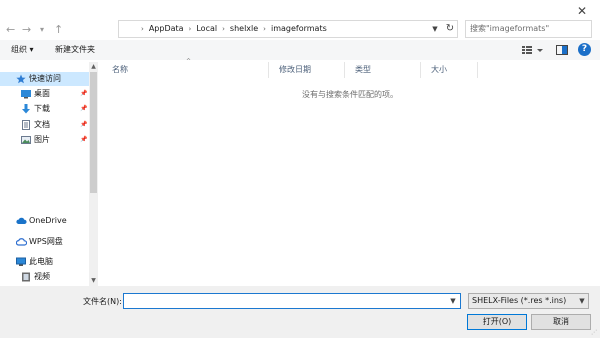 This screenshot has height=338, width=600. What do you see at coordinates (383, 70) in the screenshot?
I see `column-header-type: 类型` at bounding box center [383, 70].